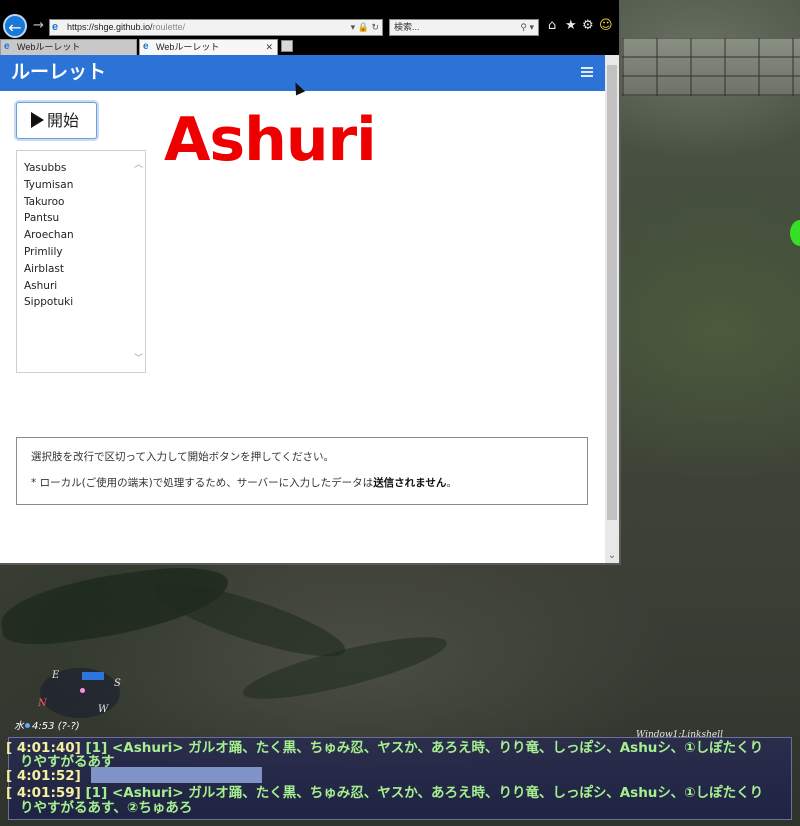 This screenshot has height=826, width=800. Describe the element at coordinates (202, 483) in the screenshot. I see `info-privacy-text: * ローカル(ご使用の端末)で処理するため、サーバーに入力したデータは` at that location.